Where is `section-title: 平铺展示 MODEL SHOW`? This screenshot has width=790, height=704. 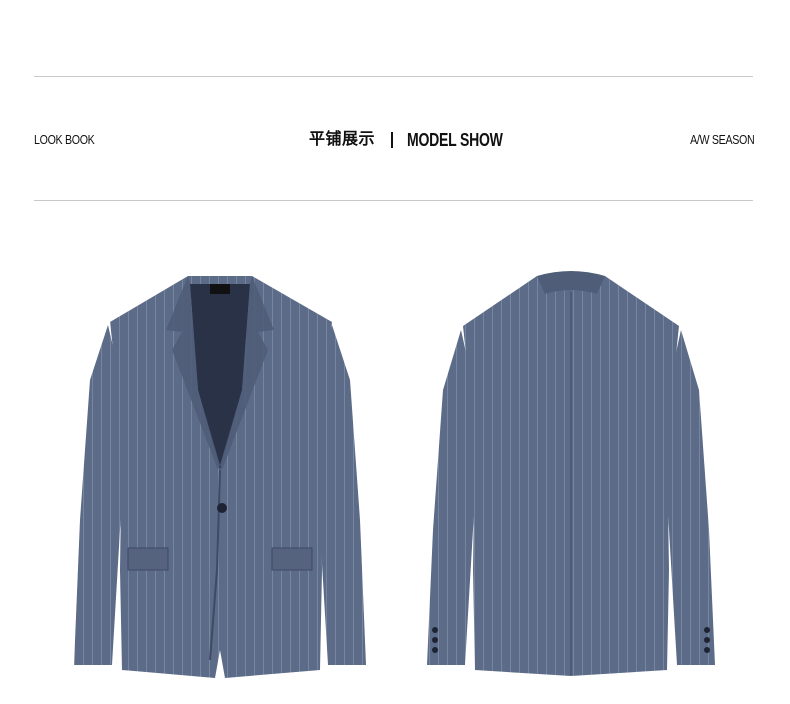 section-title: 平铺展示 MODEL SHOW is located at coordinates (419, 140).